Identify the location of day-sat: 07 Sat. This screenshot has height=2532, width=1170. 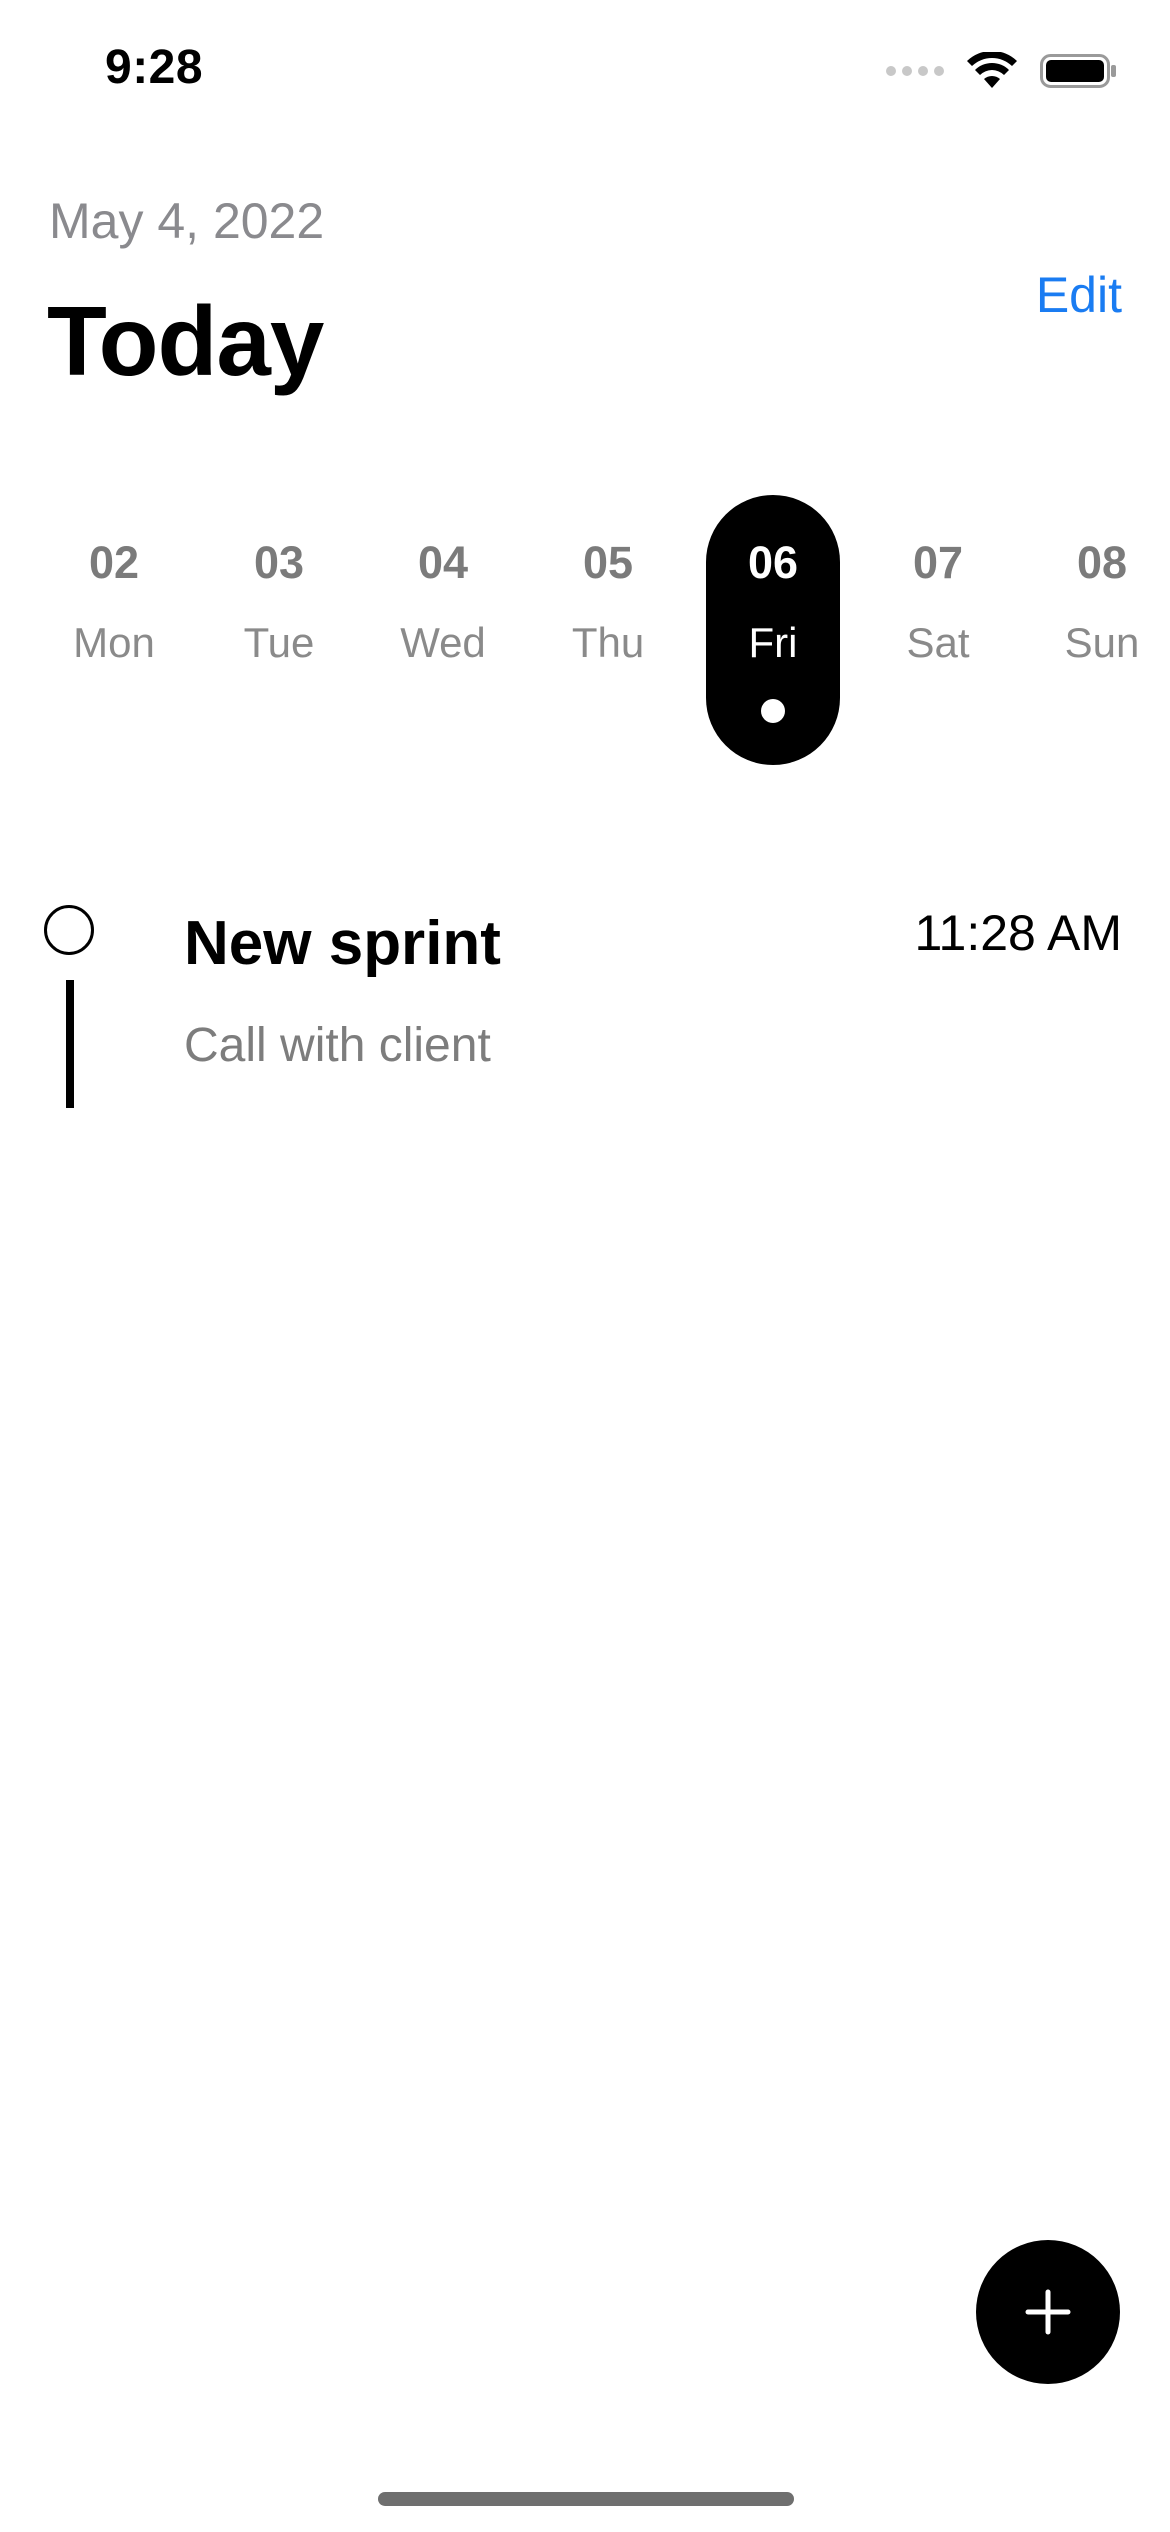
(938, 630).